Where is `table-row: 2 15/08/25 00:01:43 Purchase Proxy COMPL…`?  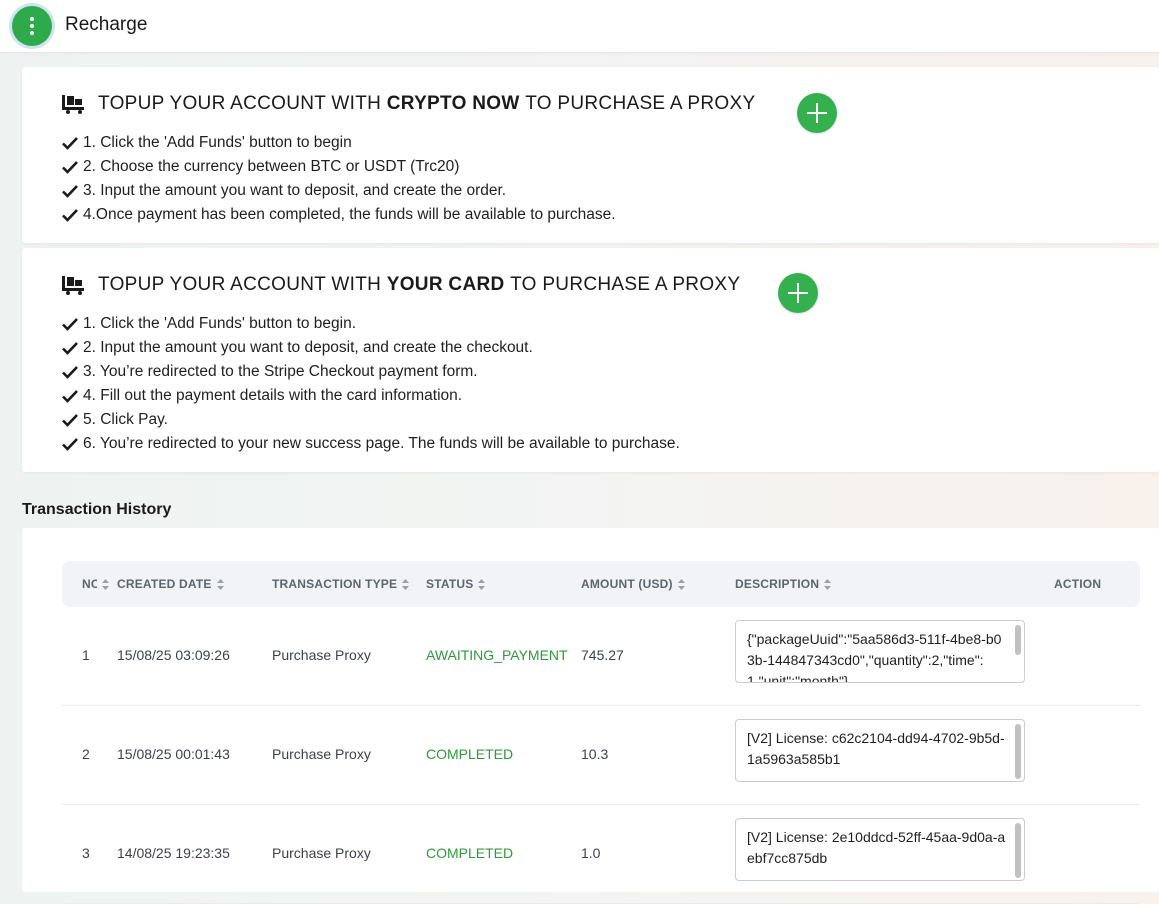
table-row: 2 15/08/25 00:01:43 Purchase Proxy COMPL… is located at coordinates (601, 755).